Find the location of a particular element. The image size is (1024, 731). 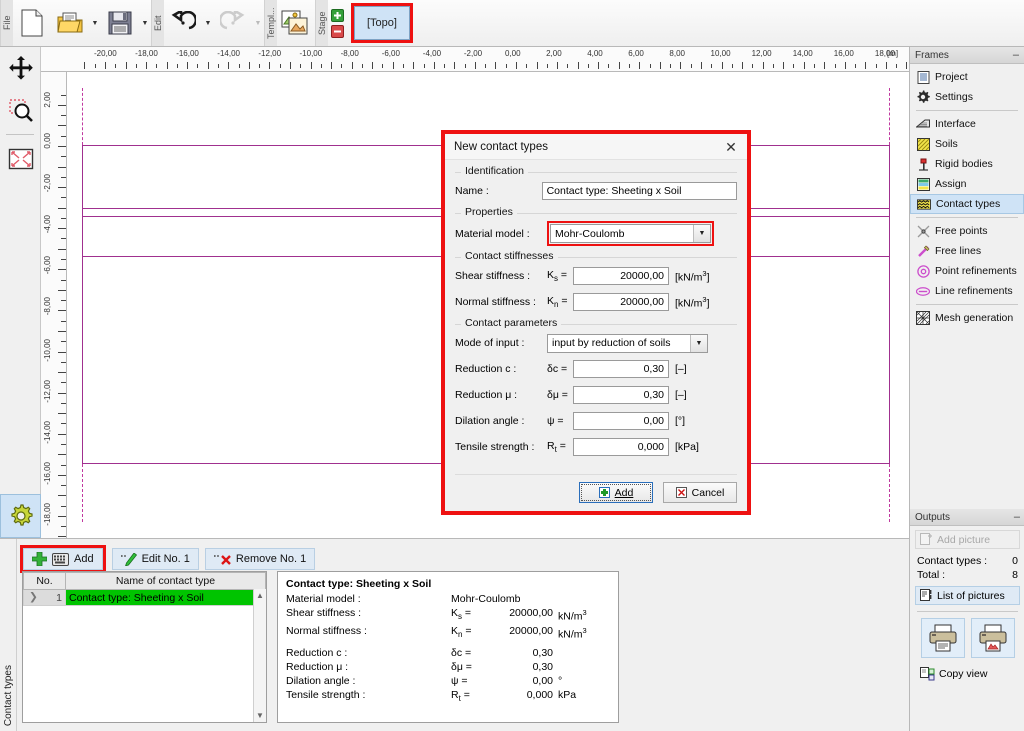

keyboard-icon is located at coordinates (60, 559).